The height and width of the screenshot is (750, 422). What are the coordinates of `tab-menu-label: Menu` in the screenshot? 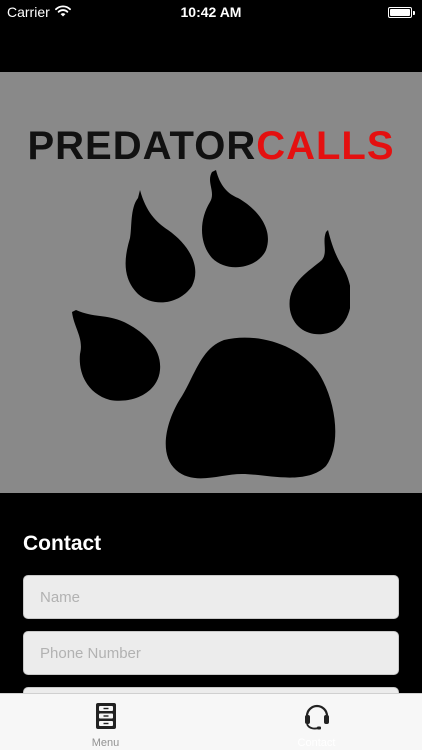 It's located at (105, 743).